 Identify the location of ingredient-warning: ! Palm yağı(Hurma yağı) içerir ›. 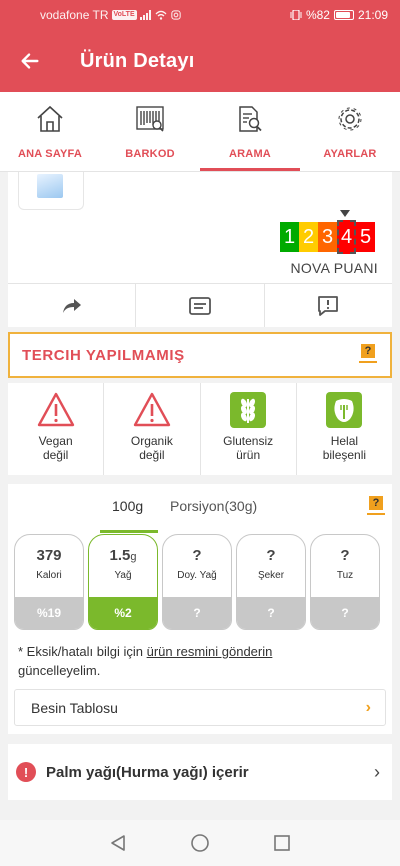
(200, 772).